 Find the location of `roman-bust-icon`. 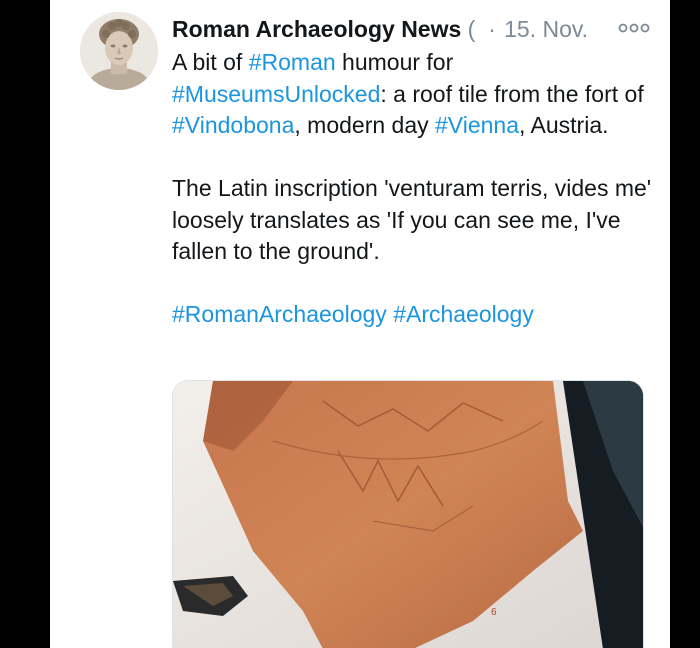

roman-bust-icon is located at coordinates (119, 51).